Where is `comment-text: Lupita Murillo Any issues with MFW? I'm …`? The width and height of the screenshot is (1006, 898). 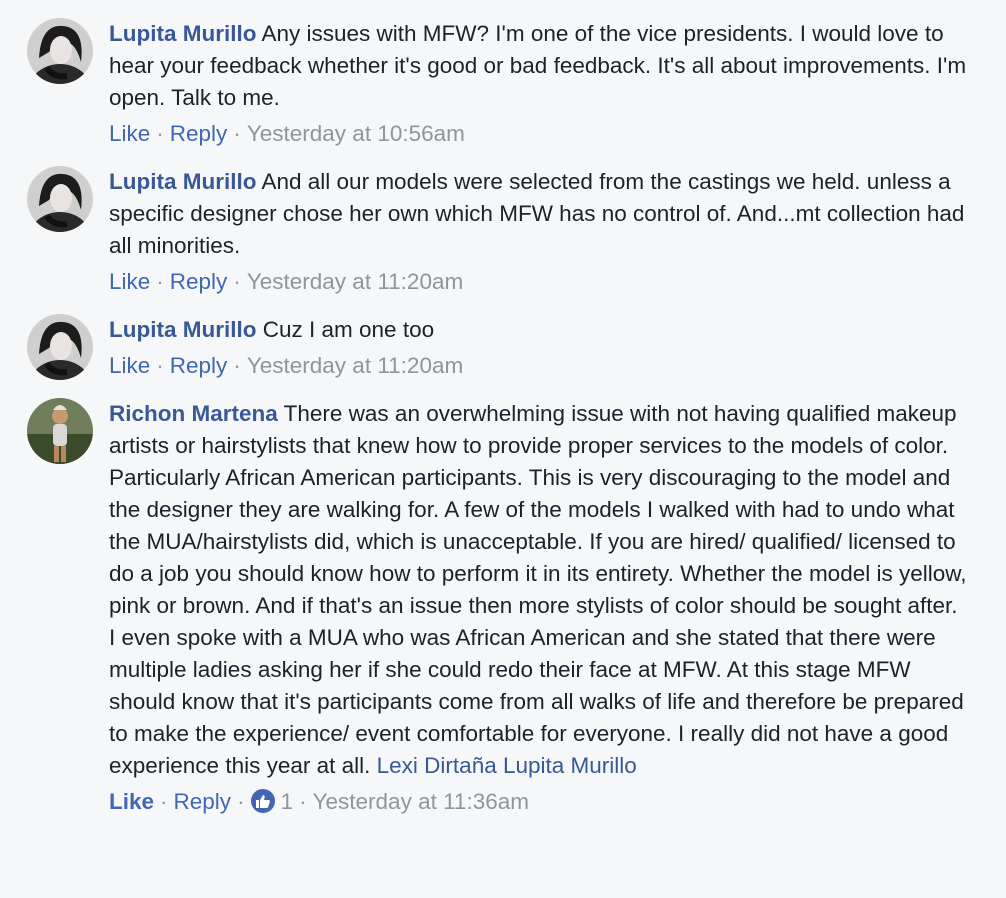 comment-text: Lupita Murillo Any issues with MFW? I'm … is located at coordinates (539, 66).